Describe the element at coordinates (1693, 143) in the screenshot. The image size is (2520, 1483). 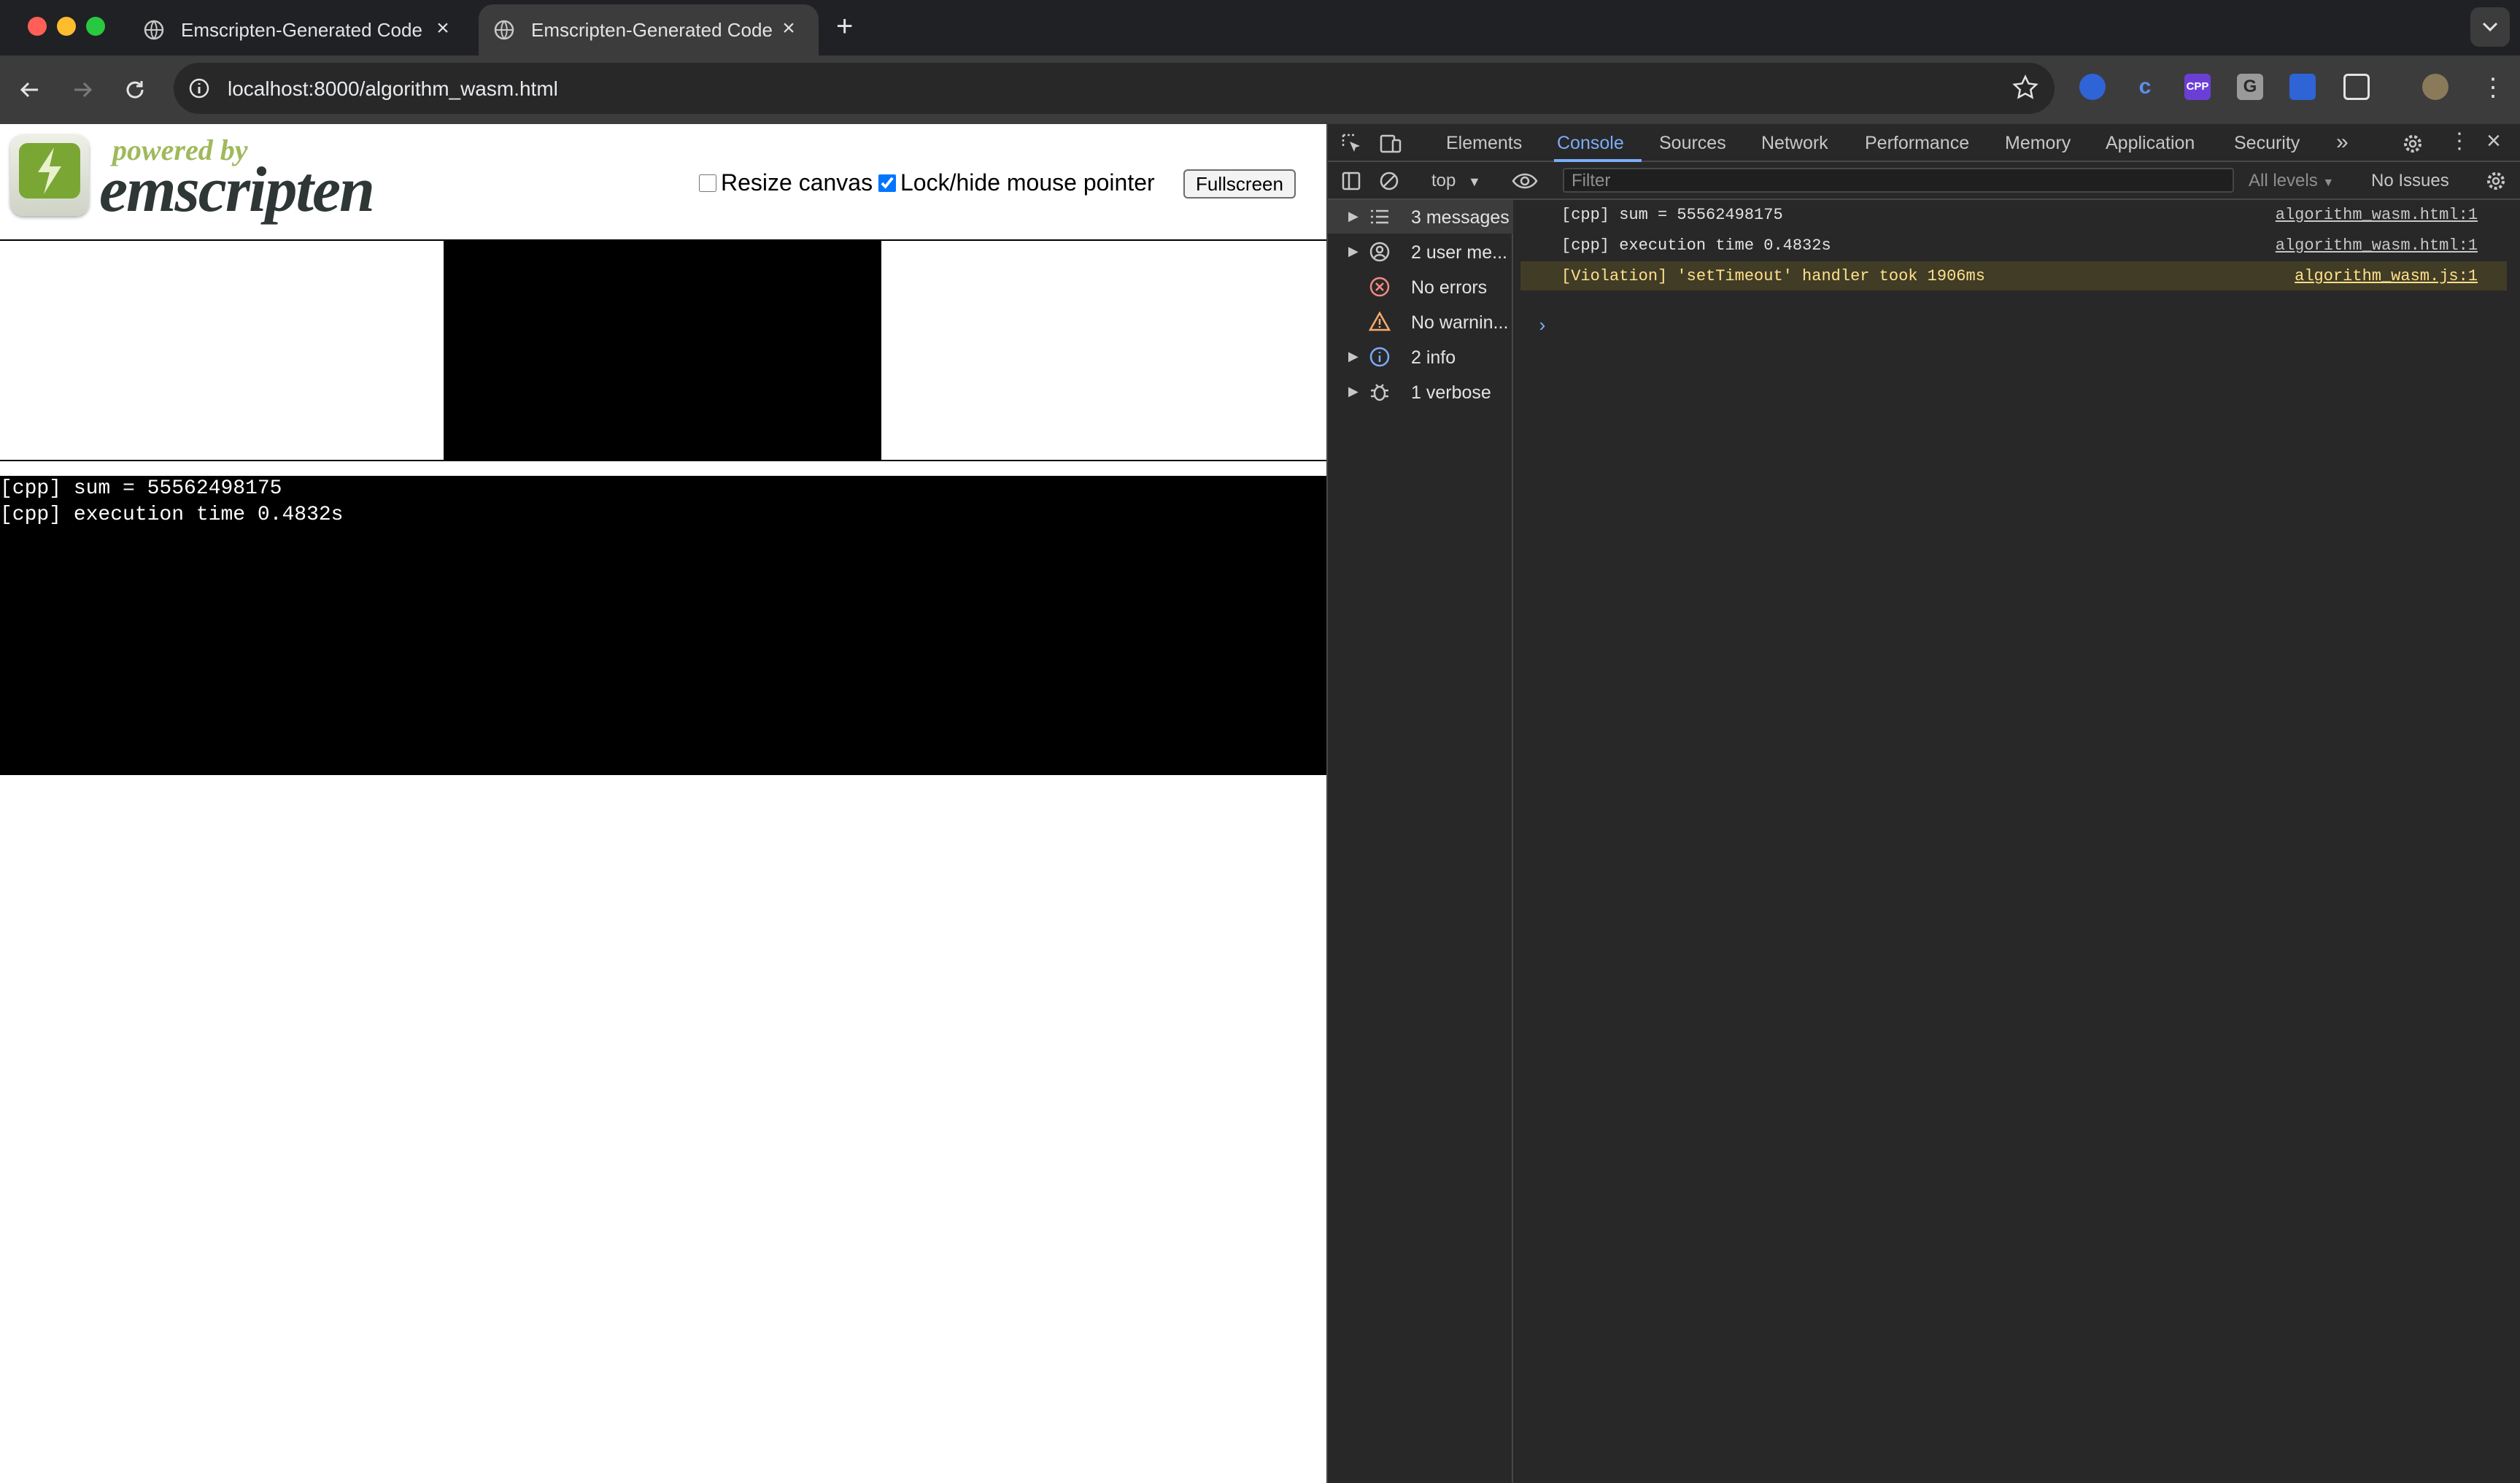
I see `tab-sources: Sources` at that location.